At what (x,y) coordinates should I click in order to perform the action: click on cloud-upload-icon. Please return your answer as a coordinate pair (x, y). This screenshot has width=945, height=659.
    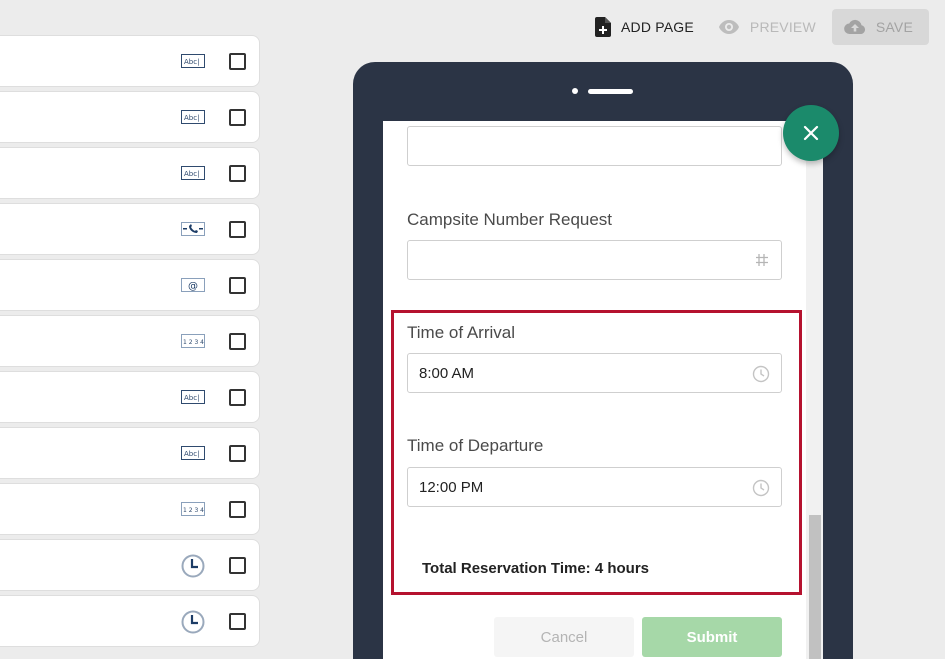
    Looking at the image, I should click on (855, 27).